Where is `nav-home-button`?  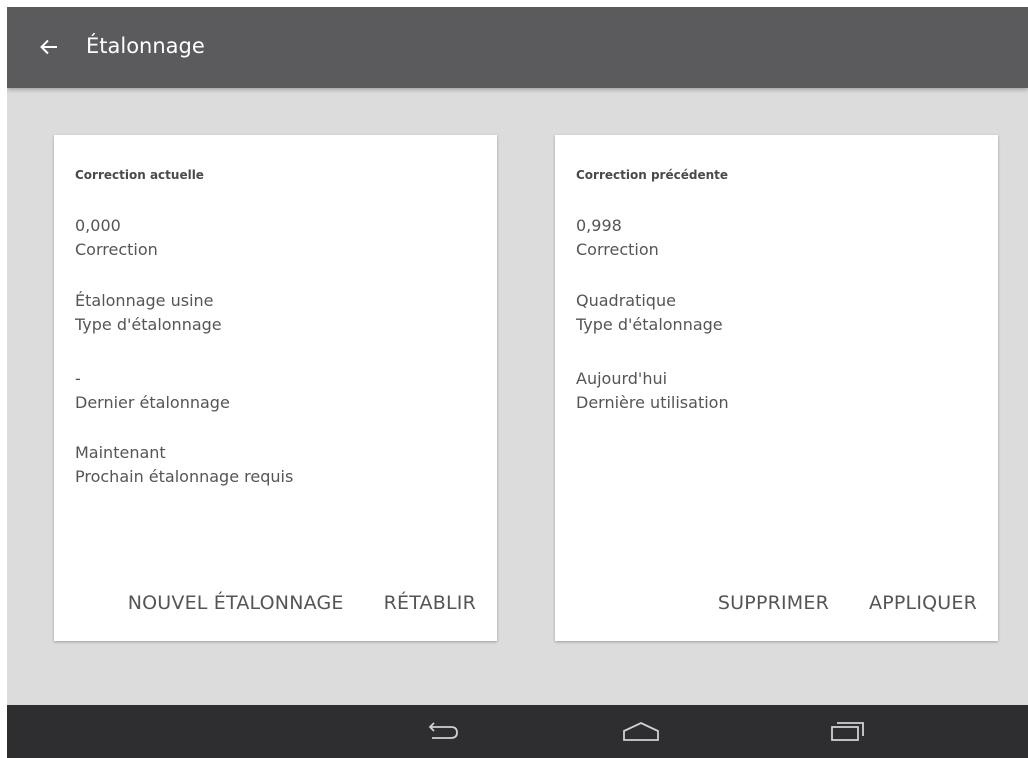
nav-home-button is located at coordinates (641, 731).